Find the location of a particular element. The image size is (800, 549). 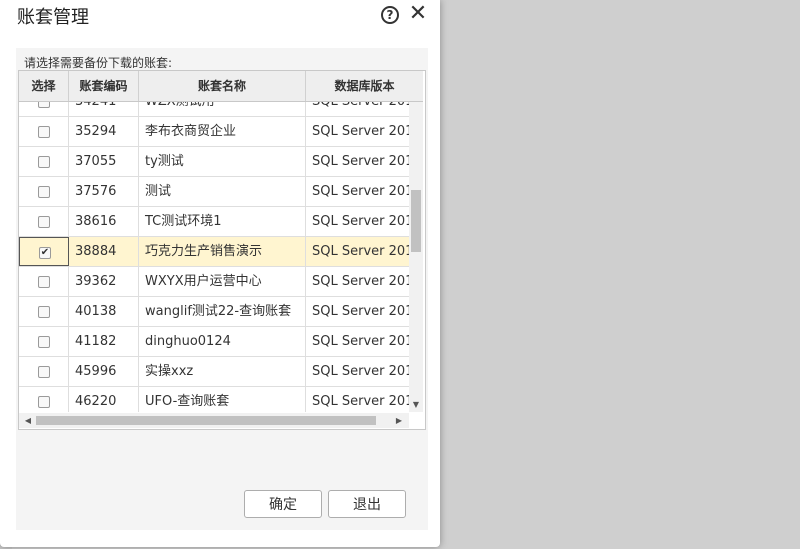

table-row: 41182dinghuo0124 SQL Server 2016 is located at coordinates (214, 342).